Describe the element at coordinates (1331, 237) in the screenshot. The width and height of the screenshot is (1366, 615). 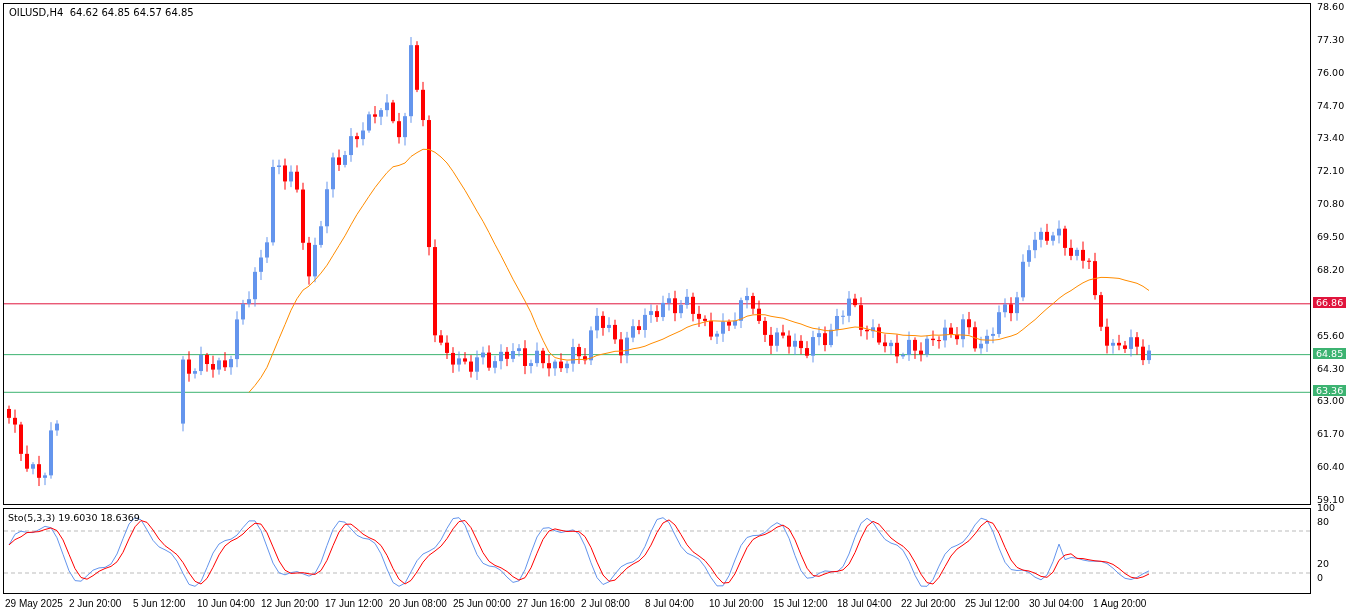
I see `price-label: 69.50` at that location.